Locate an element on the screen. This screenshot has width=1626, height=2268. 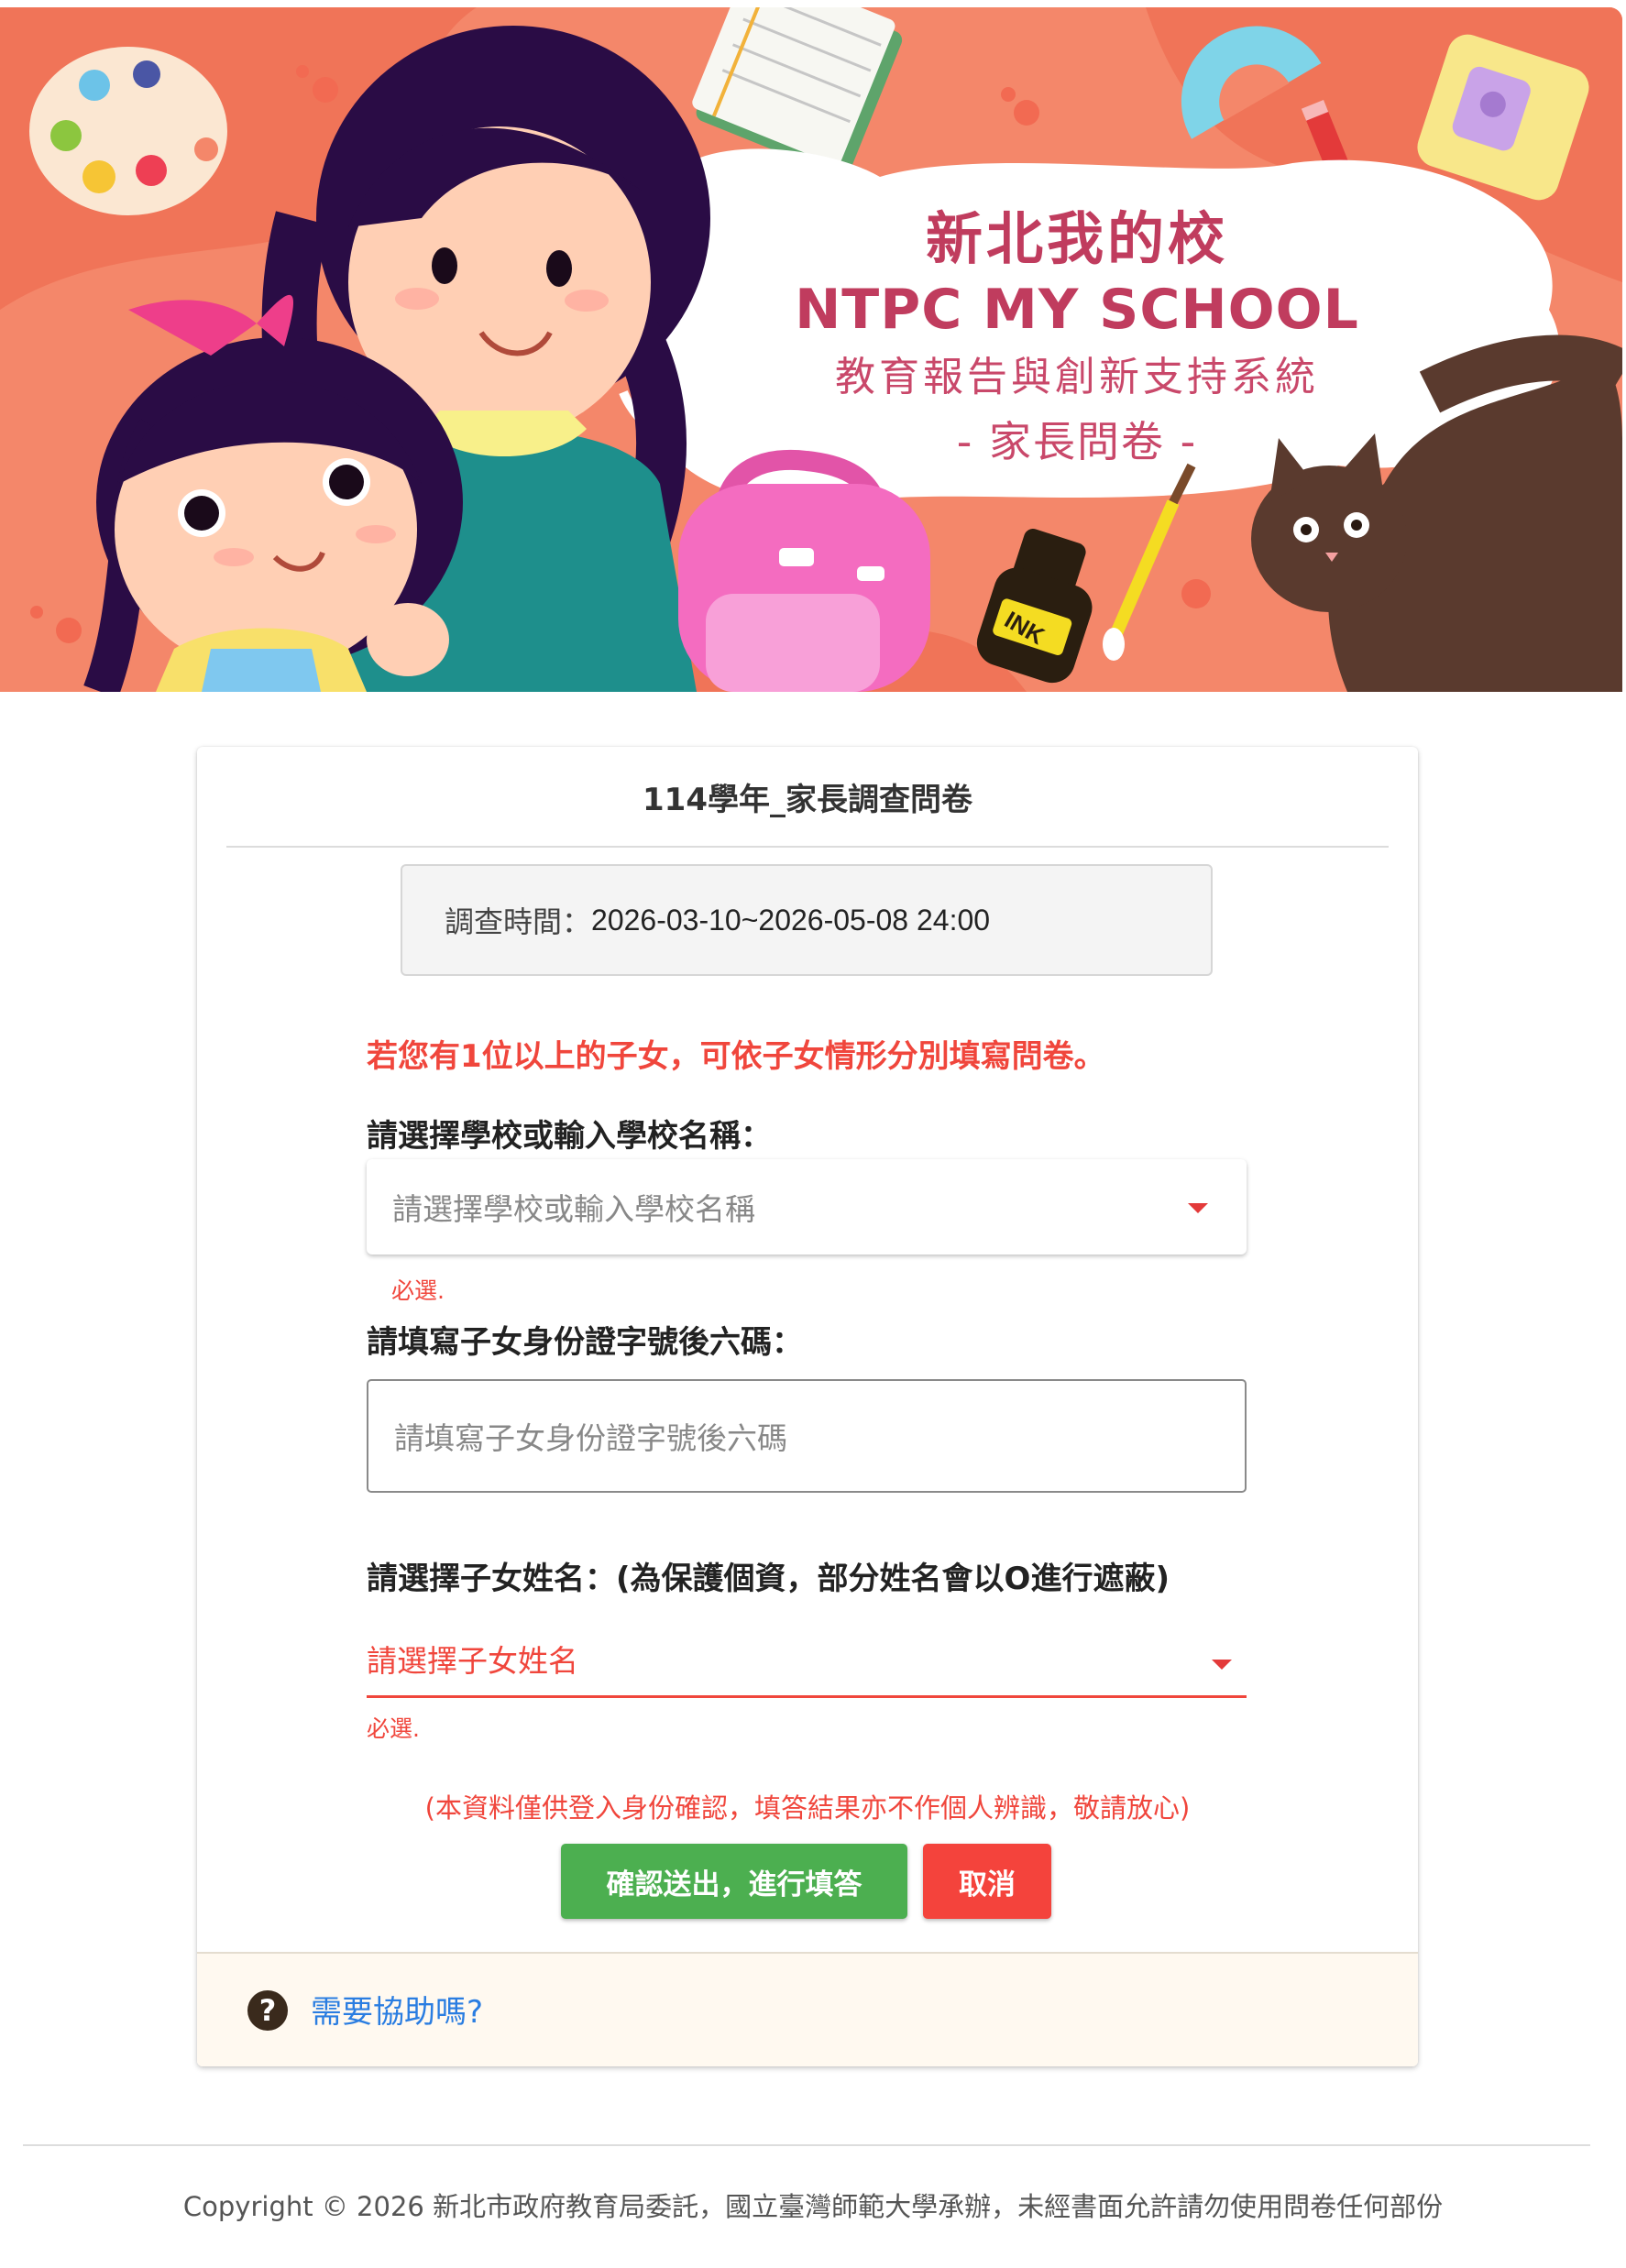
banner-title-en: NTPC MY SCHOOL is located at coordinates (1077, 310).